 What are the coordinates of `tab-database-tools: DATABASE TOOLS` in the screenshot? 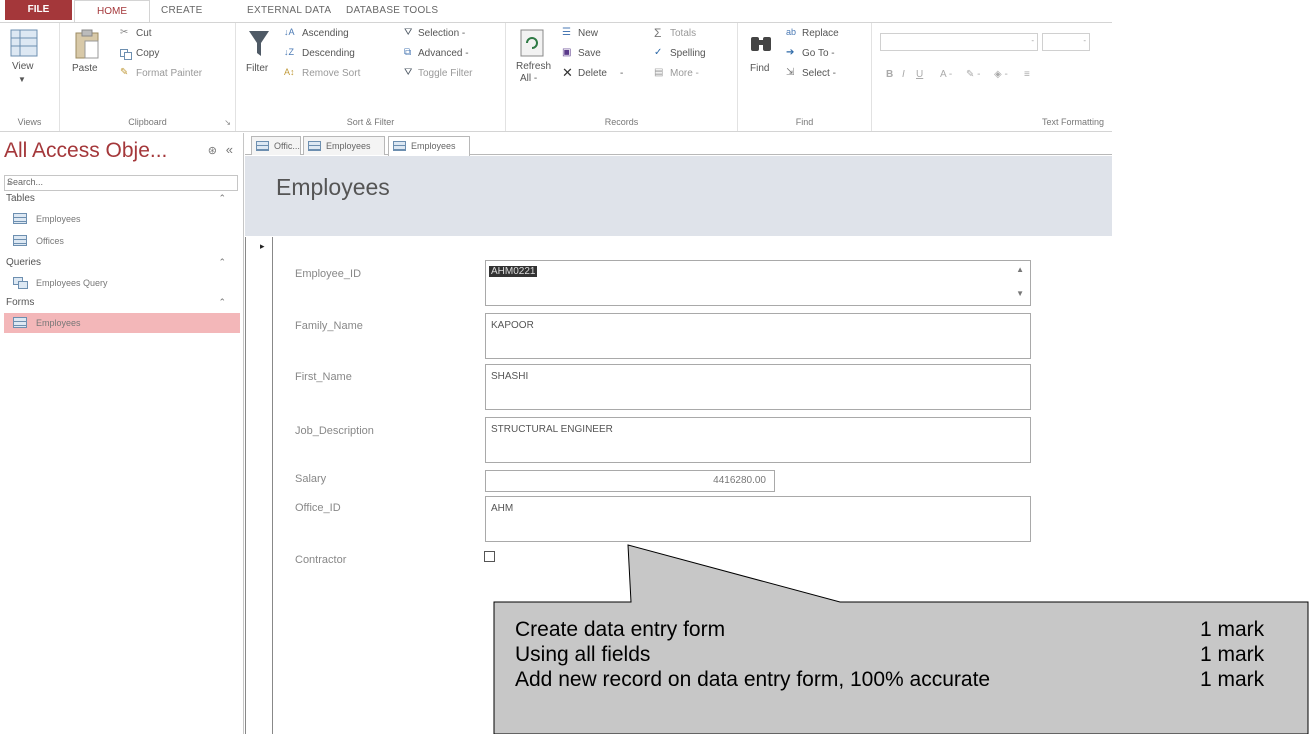 It's located at (392, 10).